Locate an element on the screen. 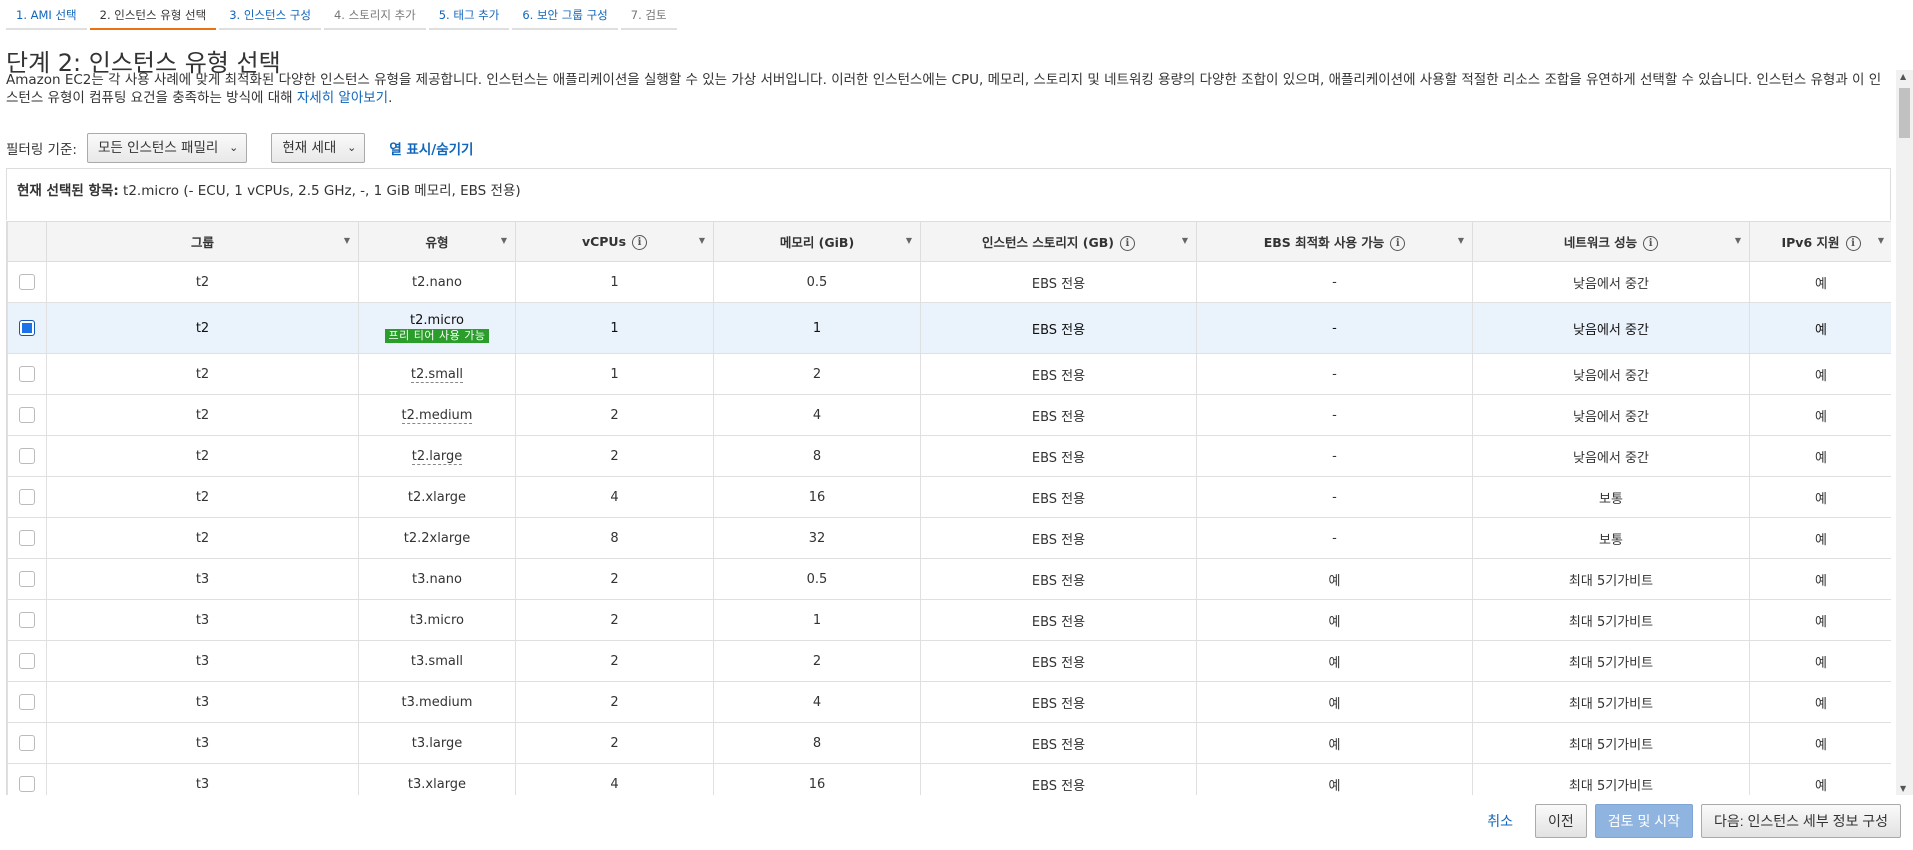  table-row: t3 t3.nano 2 0.5 EBS 전용 예 최대 5기가비트 예 is located at coordinates (949, 579).